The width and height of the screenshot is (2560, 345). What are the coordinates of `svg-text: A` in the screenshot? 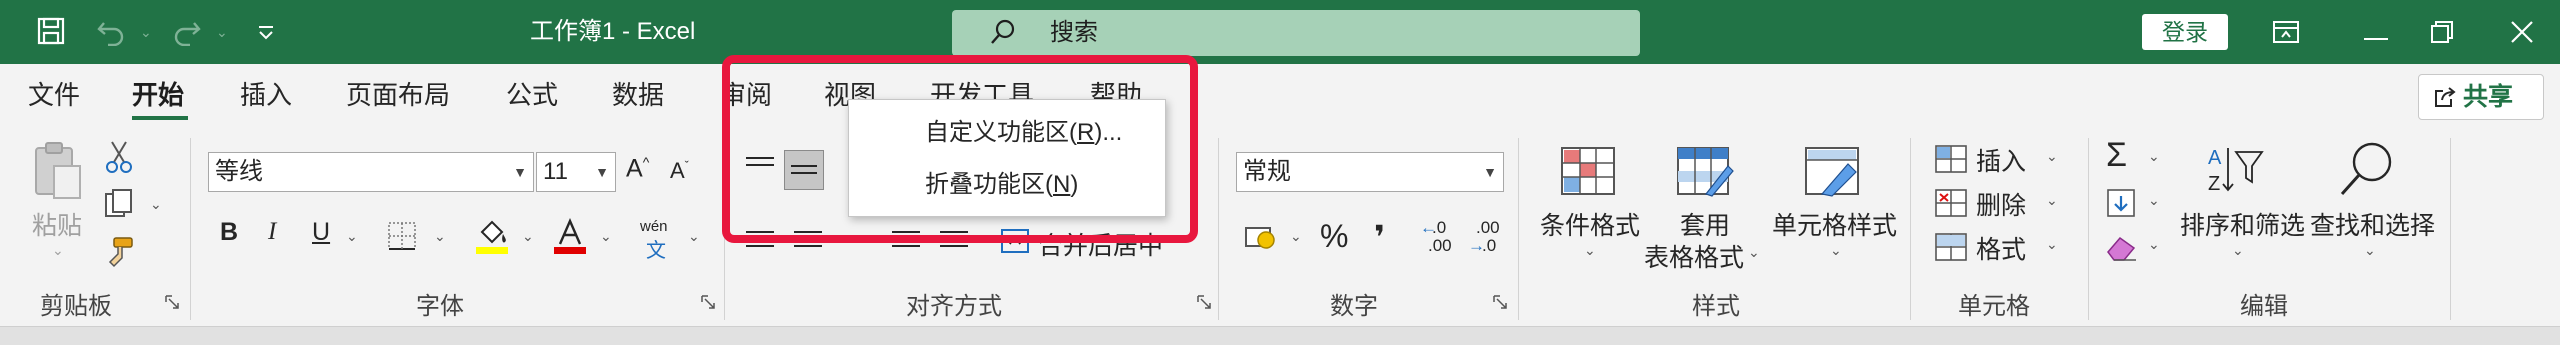 It's located at (2215, 158).